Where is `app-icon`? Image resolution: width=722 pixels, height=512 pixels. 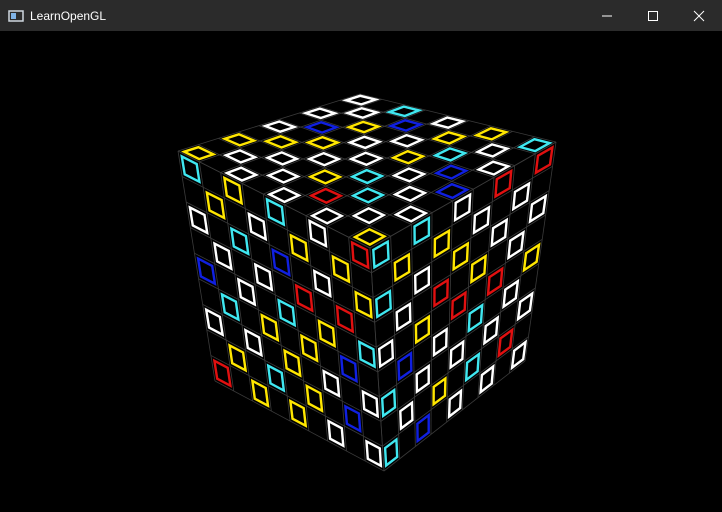
app-icon is located at coordinates (16, 16).